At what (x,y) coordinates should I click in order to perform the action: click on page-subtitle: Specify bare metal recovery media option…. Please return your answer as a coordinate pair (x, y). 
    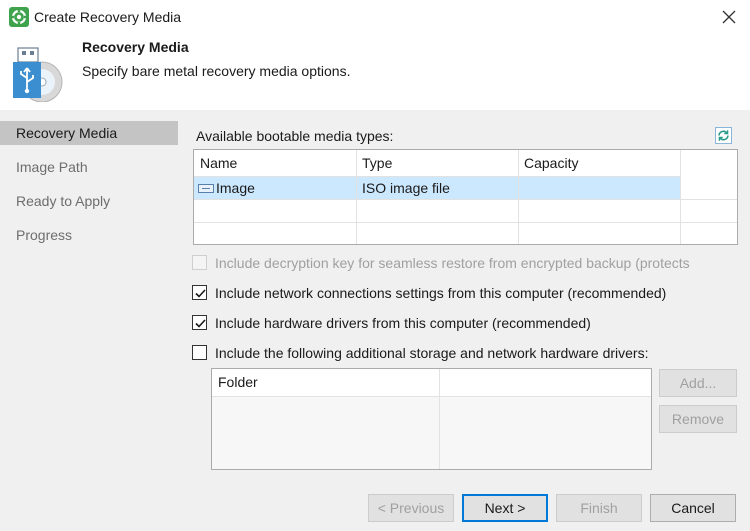
    Looking at the image, I should click on (216, 71).